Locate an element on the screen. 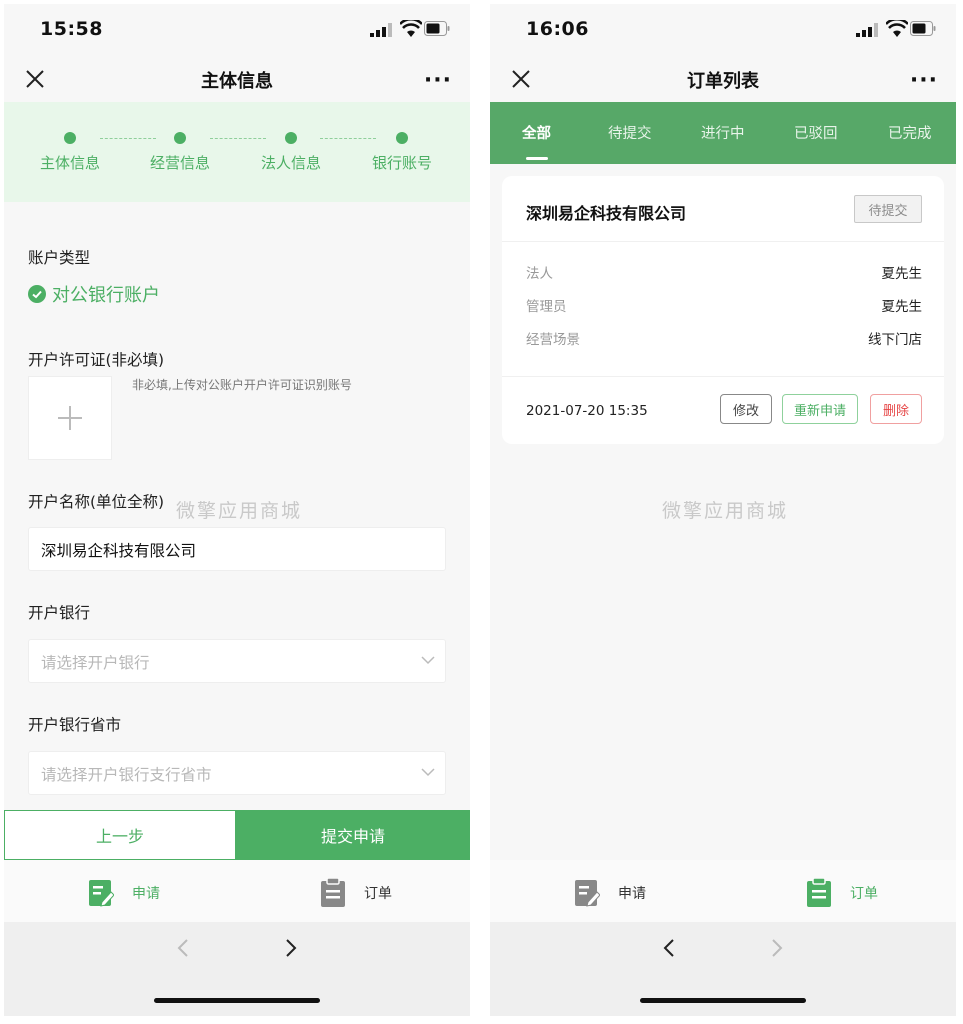 The width and height of the screenshot is (963, 1024). form-actions: 上一步 提交申请 is located at coordinates (237, 835).